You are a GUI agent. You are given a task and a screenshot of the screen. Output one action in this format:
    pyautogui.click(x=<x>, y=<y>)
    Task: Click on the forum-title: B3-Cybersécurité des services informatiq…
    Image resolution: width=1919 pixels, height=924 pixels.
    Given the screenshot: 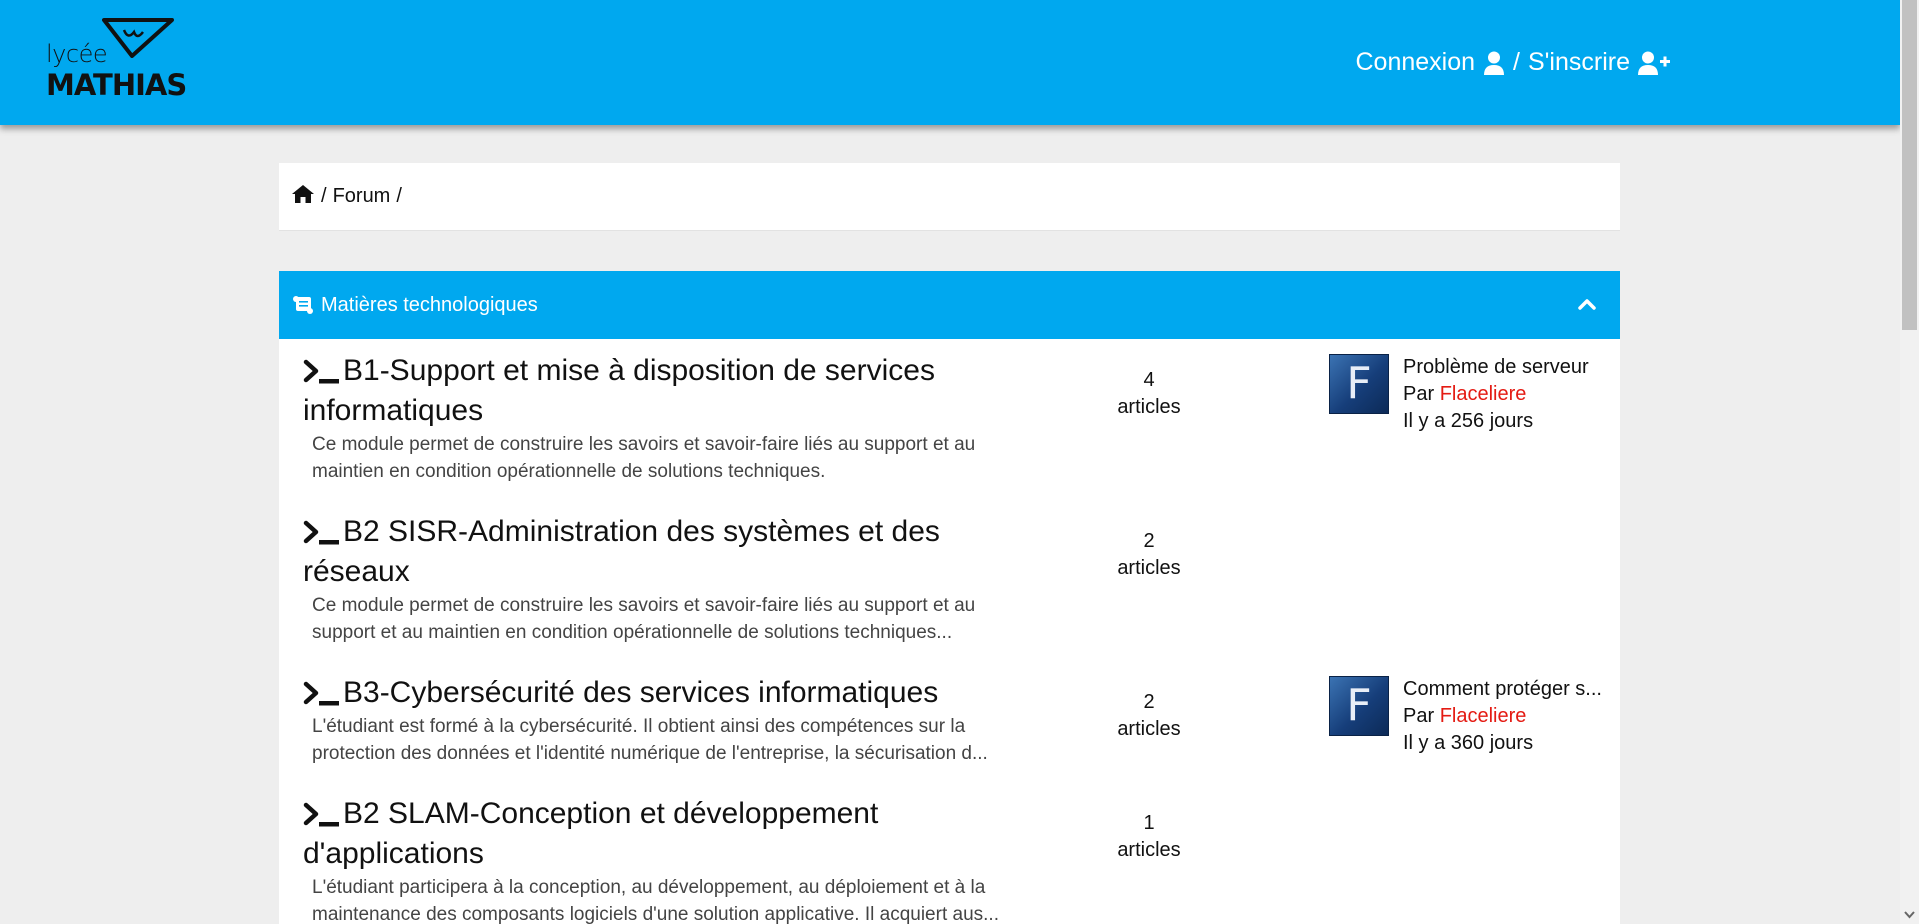 What is the action you would take?
    pyautogui.click(x=641, y=692)
    